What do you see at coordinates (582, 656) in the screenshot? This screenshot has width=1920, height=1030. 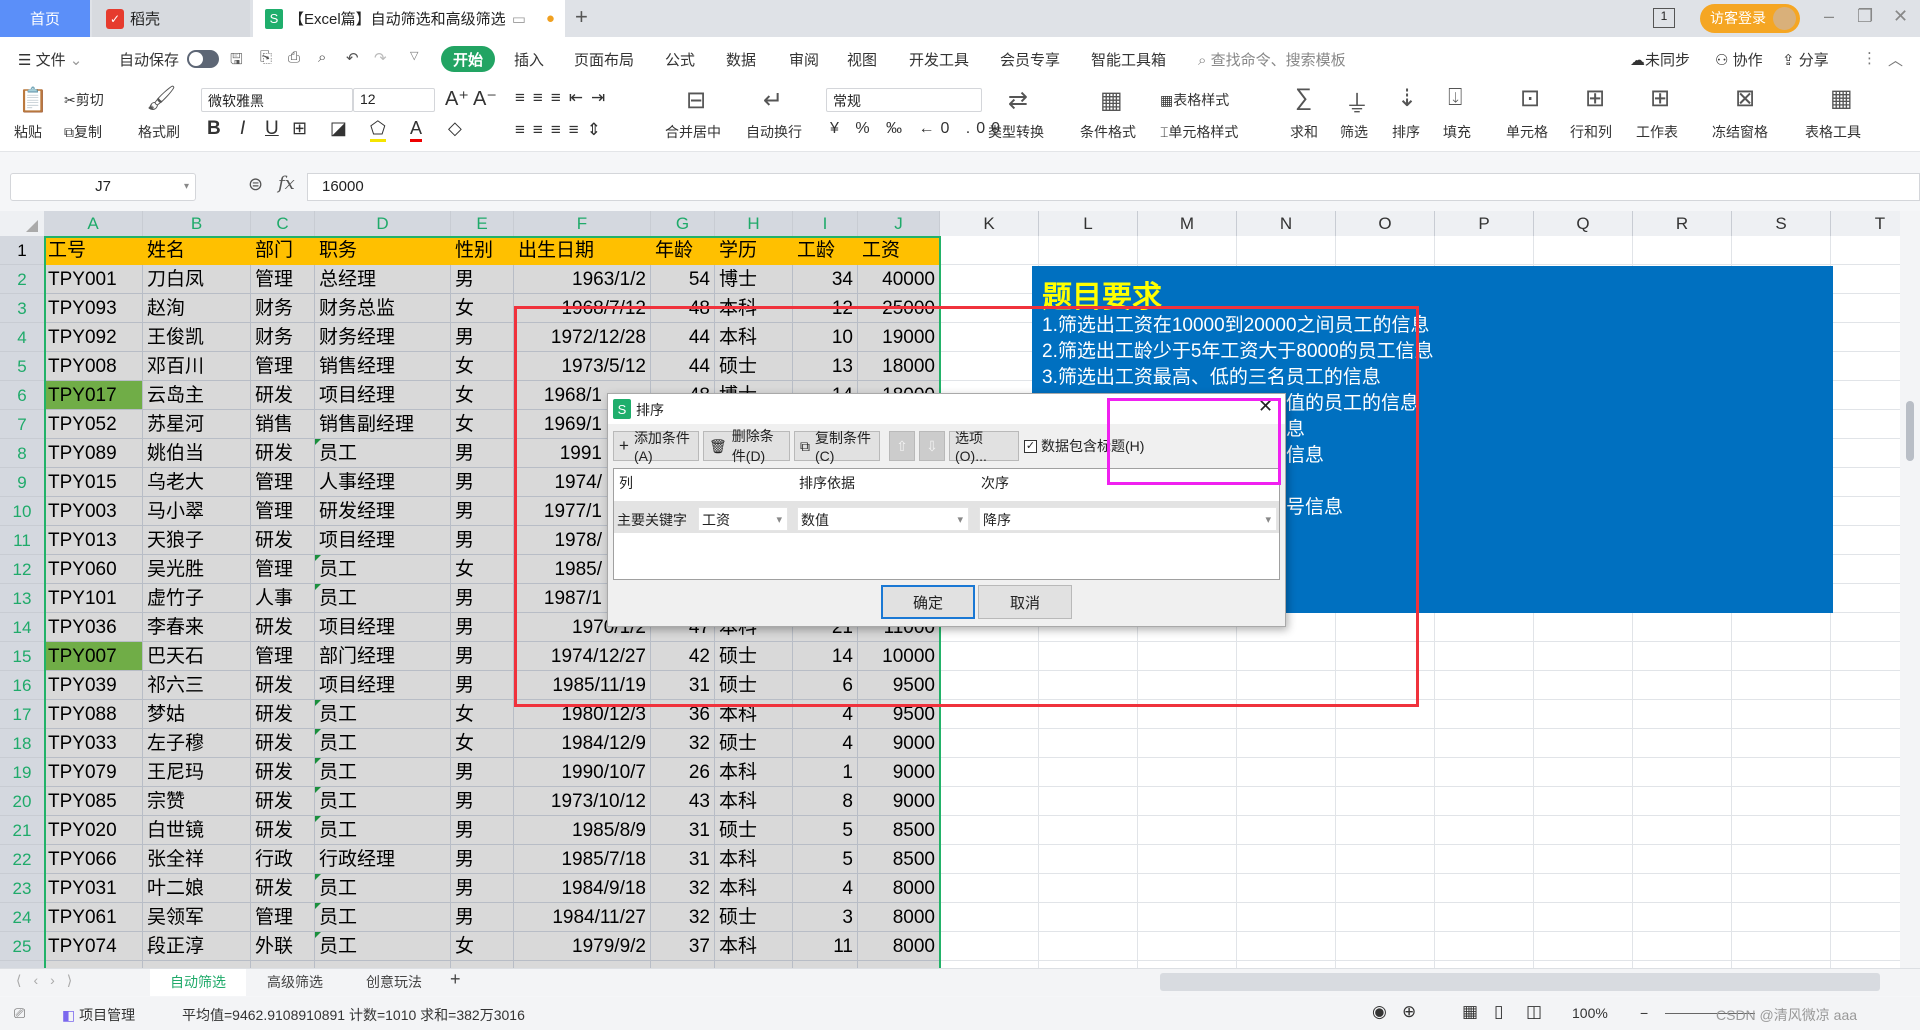 I see `table-cell: 1974/12/27` at bounding box center [582, 656].